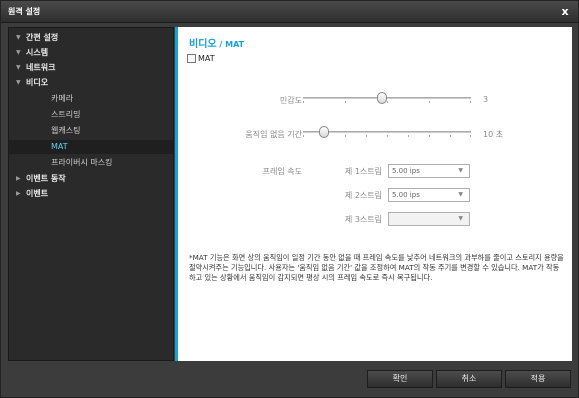  Describe the element at coordinates (203, 44) in the screenshot. I see `breadcrumb-parent: 비디오` at that location.